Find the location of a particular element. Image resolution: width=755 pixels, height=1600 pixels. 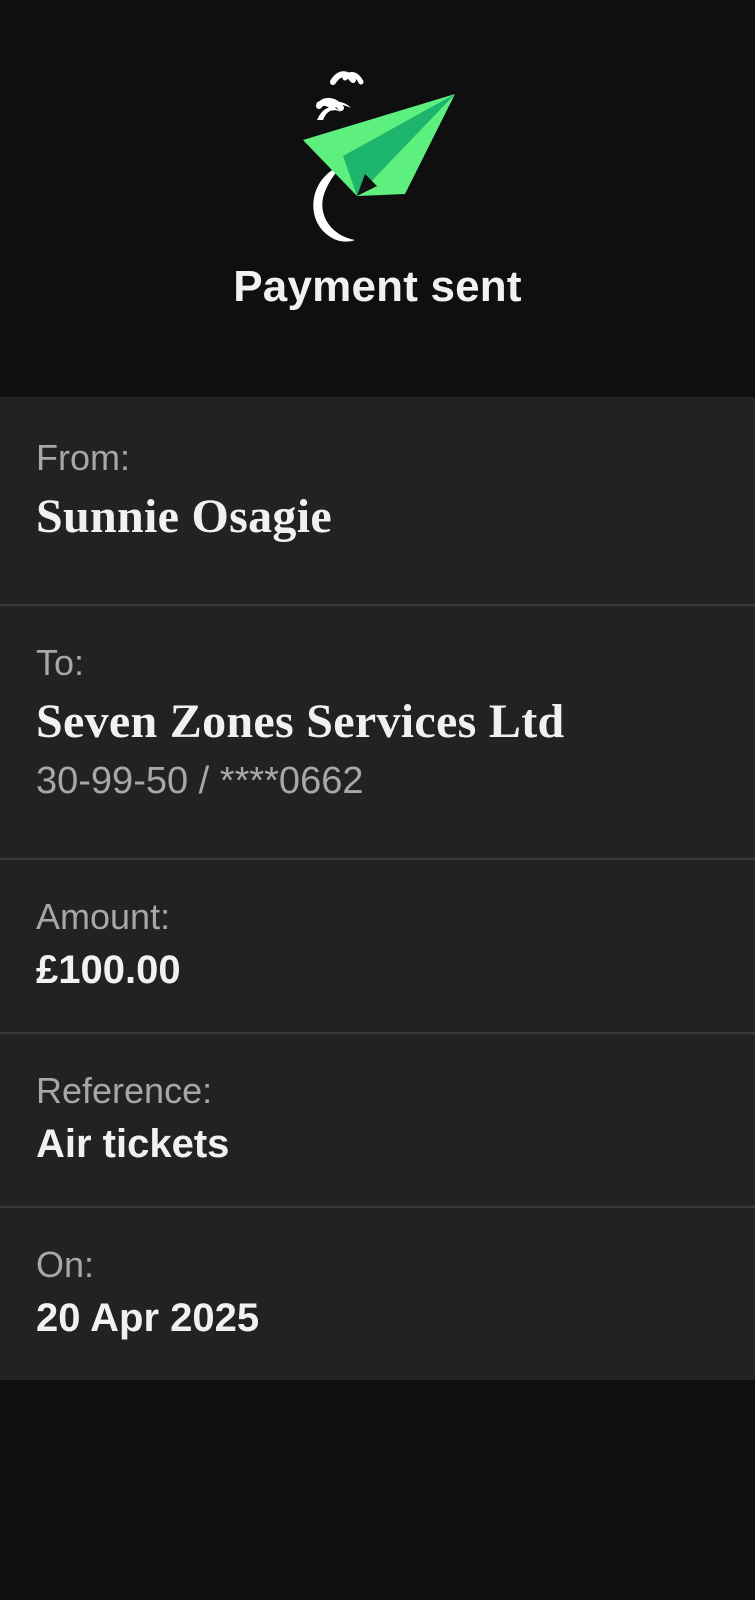

detail-row-date: On: 20 Apr 2025 is located at coordinates (377, 1294).